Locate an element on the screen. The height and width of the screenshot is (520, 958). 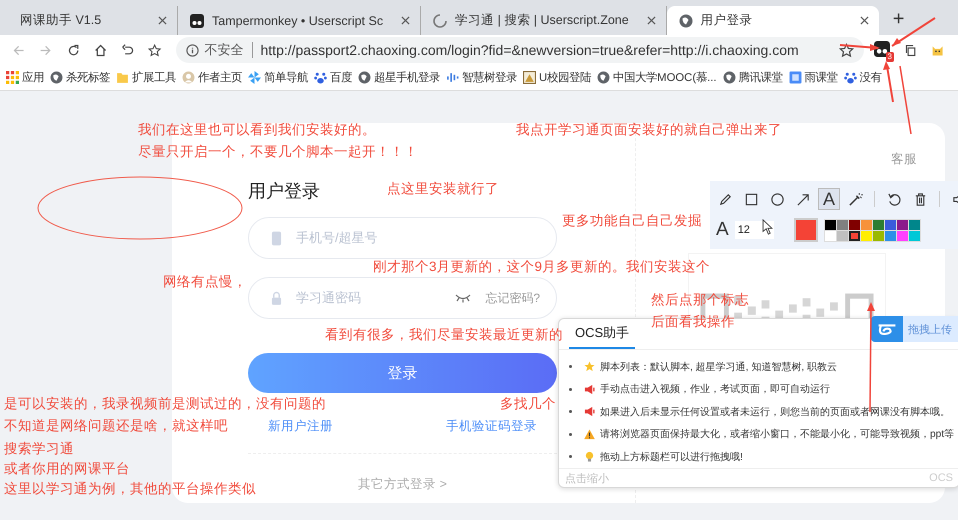
security-label: 不安全 is located at coordinates (224, 50).